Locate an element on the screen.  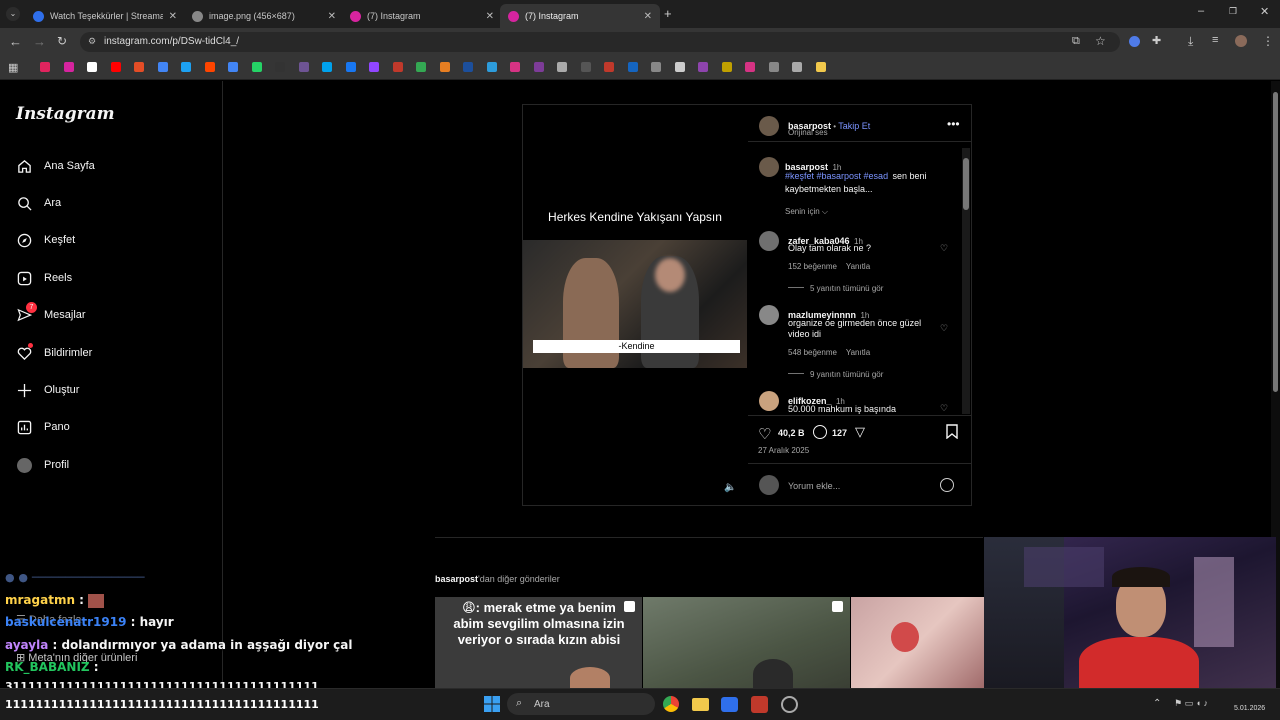
taskbar-search is located at coordinates (581, 704).